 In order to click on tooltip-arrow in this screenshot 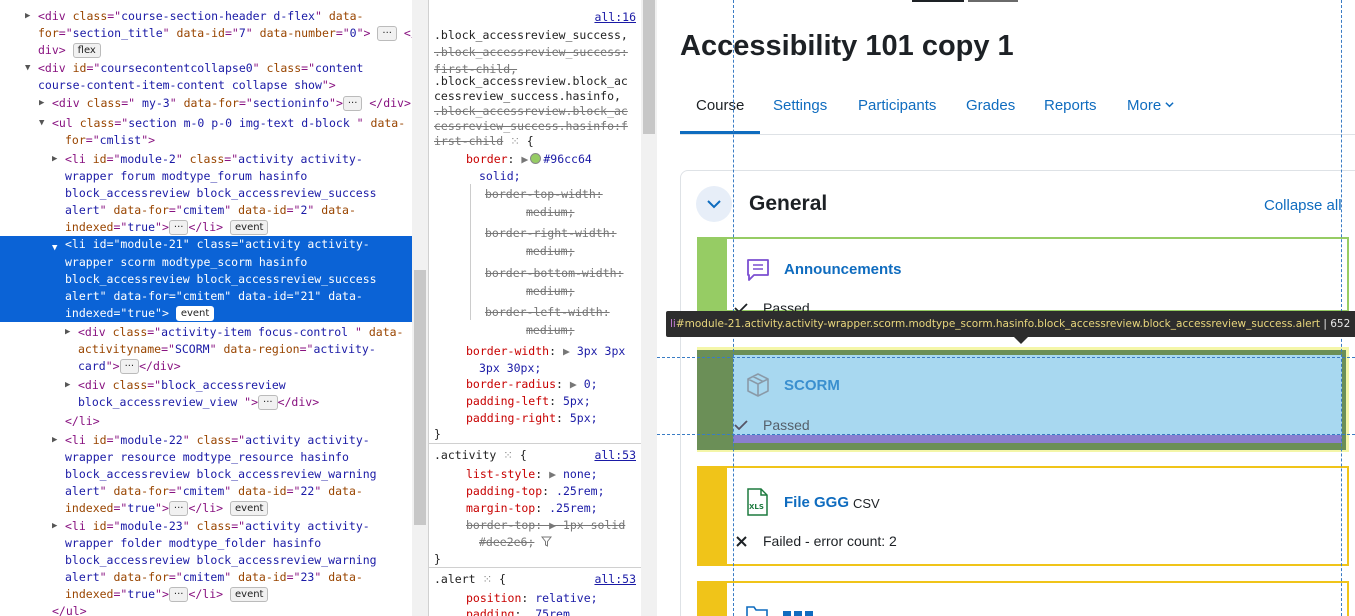, I will do `click(1021, 340)`.